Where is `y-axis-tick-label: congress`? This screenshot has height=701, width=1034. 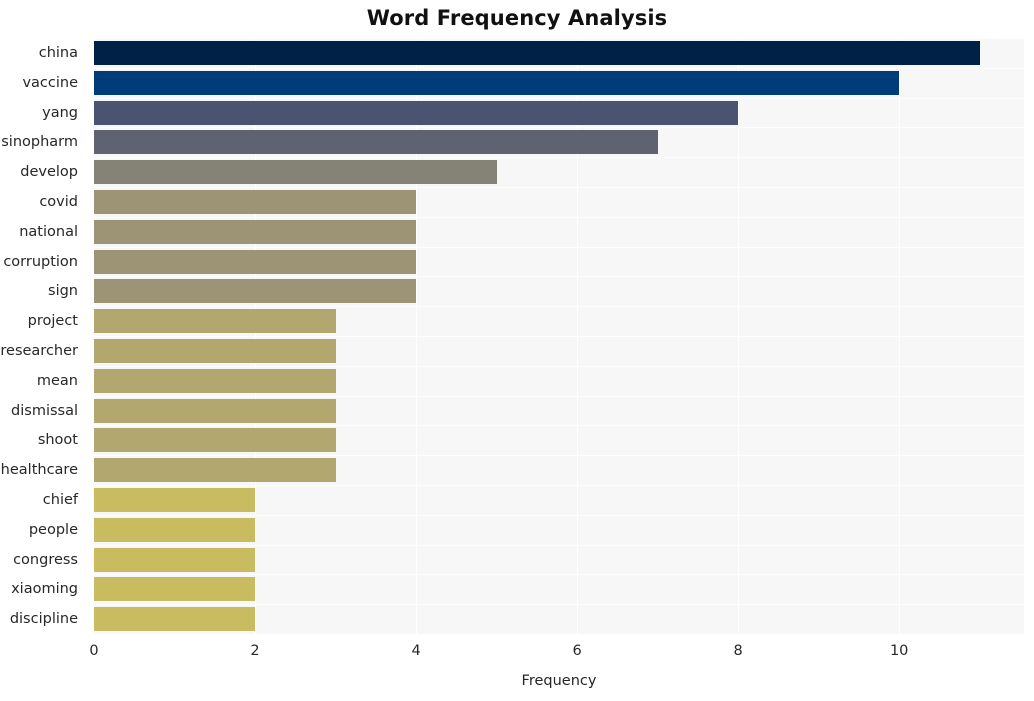 y-axis-tick-label: congress is located at coordinates (45, 559).